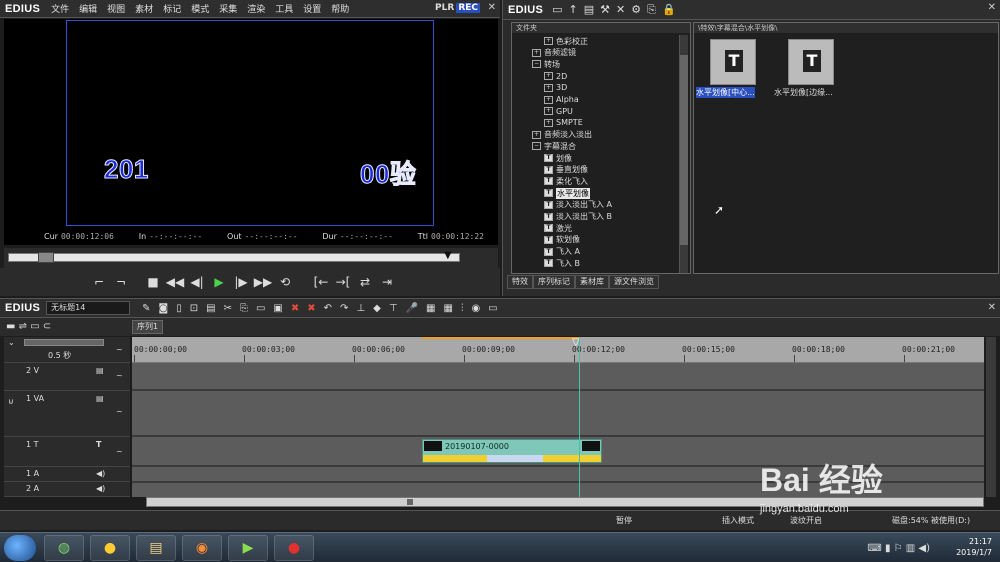  What do you see at coordinates (558, 158) in the screenshot?
I see `tree-item: T 划像` at bounding box center [558, 158].